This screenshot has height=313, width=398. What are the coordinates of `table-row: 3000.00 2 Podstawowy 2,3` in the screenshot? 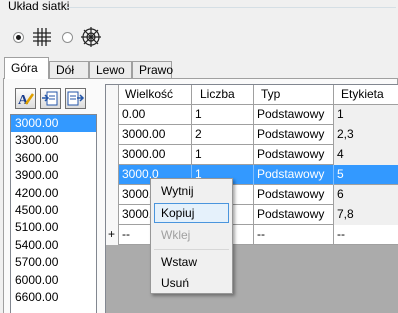 It's located at (252, 135).